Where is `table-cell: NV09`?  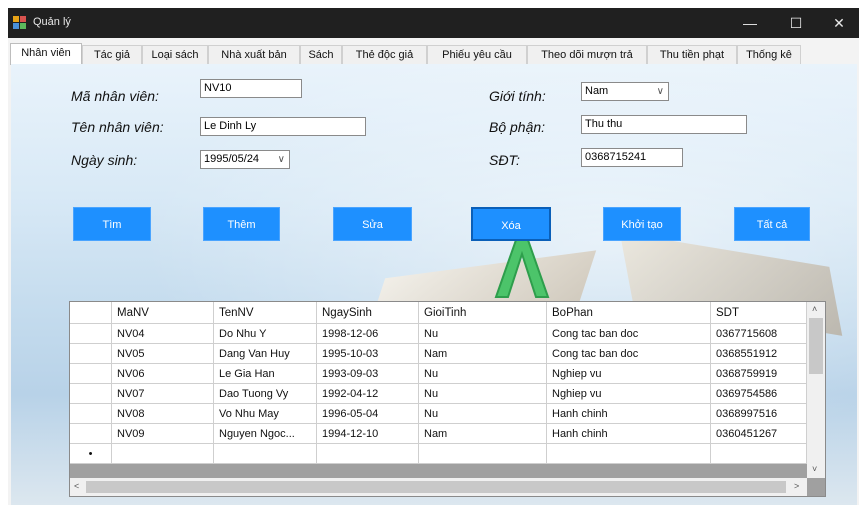 table-cell: NV09 is located at coordinates (163, 434).